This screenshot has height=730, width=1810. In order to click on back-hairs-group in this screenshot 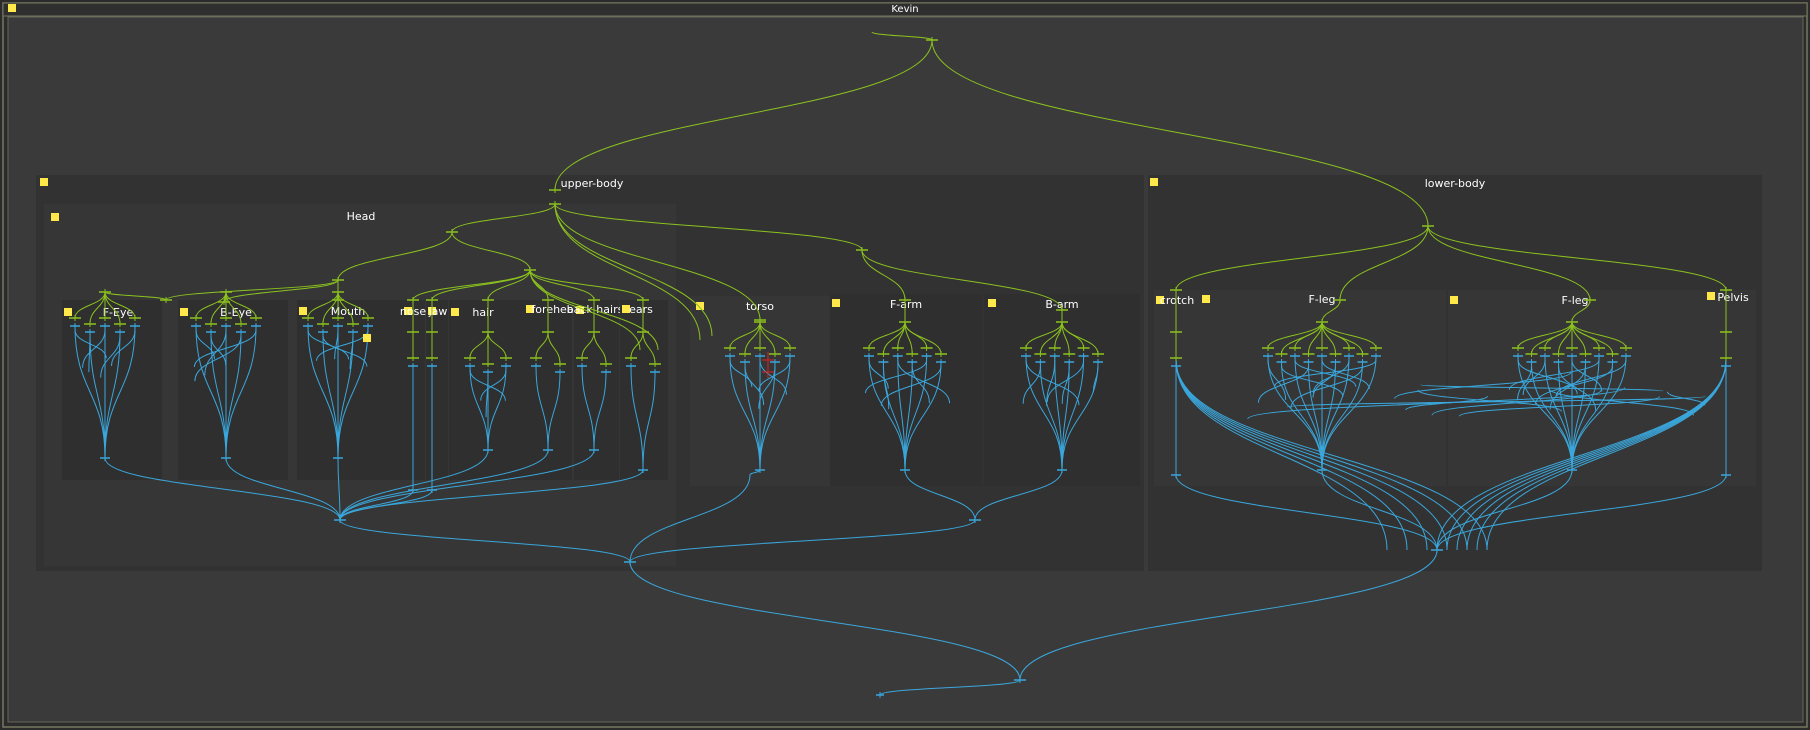, I will do `click(596, 390)`.